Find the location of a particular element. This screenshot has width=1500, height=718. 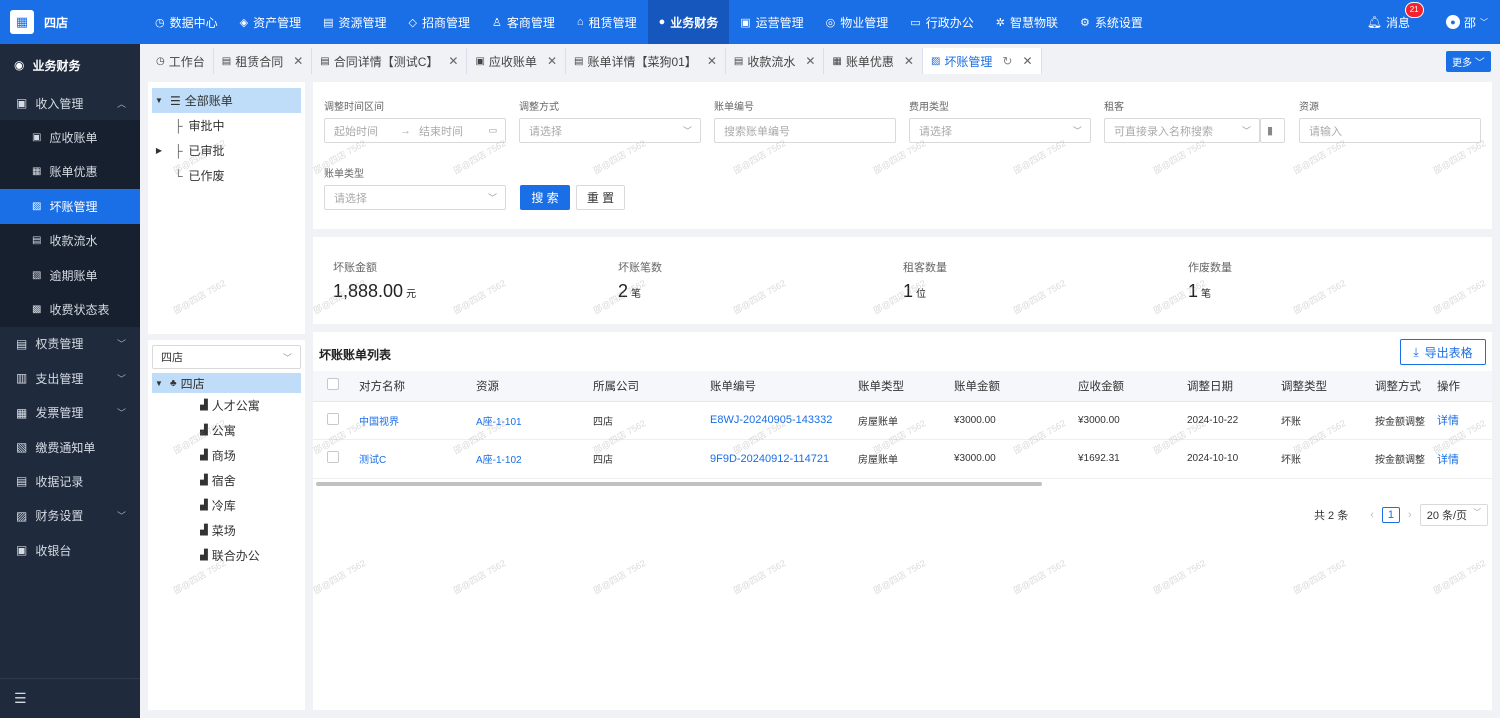

topnav-item-10: ✲ 智慧物联 is located at coordinates (1027, 22).